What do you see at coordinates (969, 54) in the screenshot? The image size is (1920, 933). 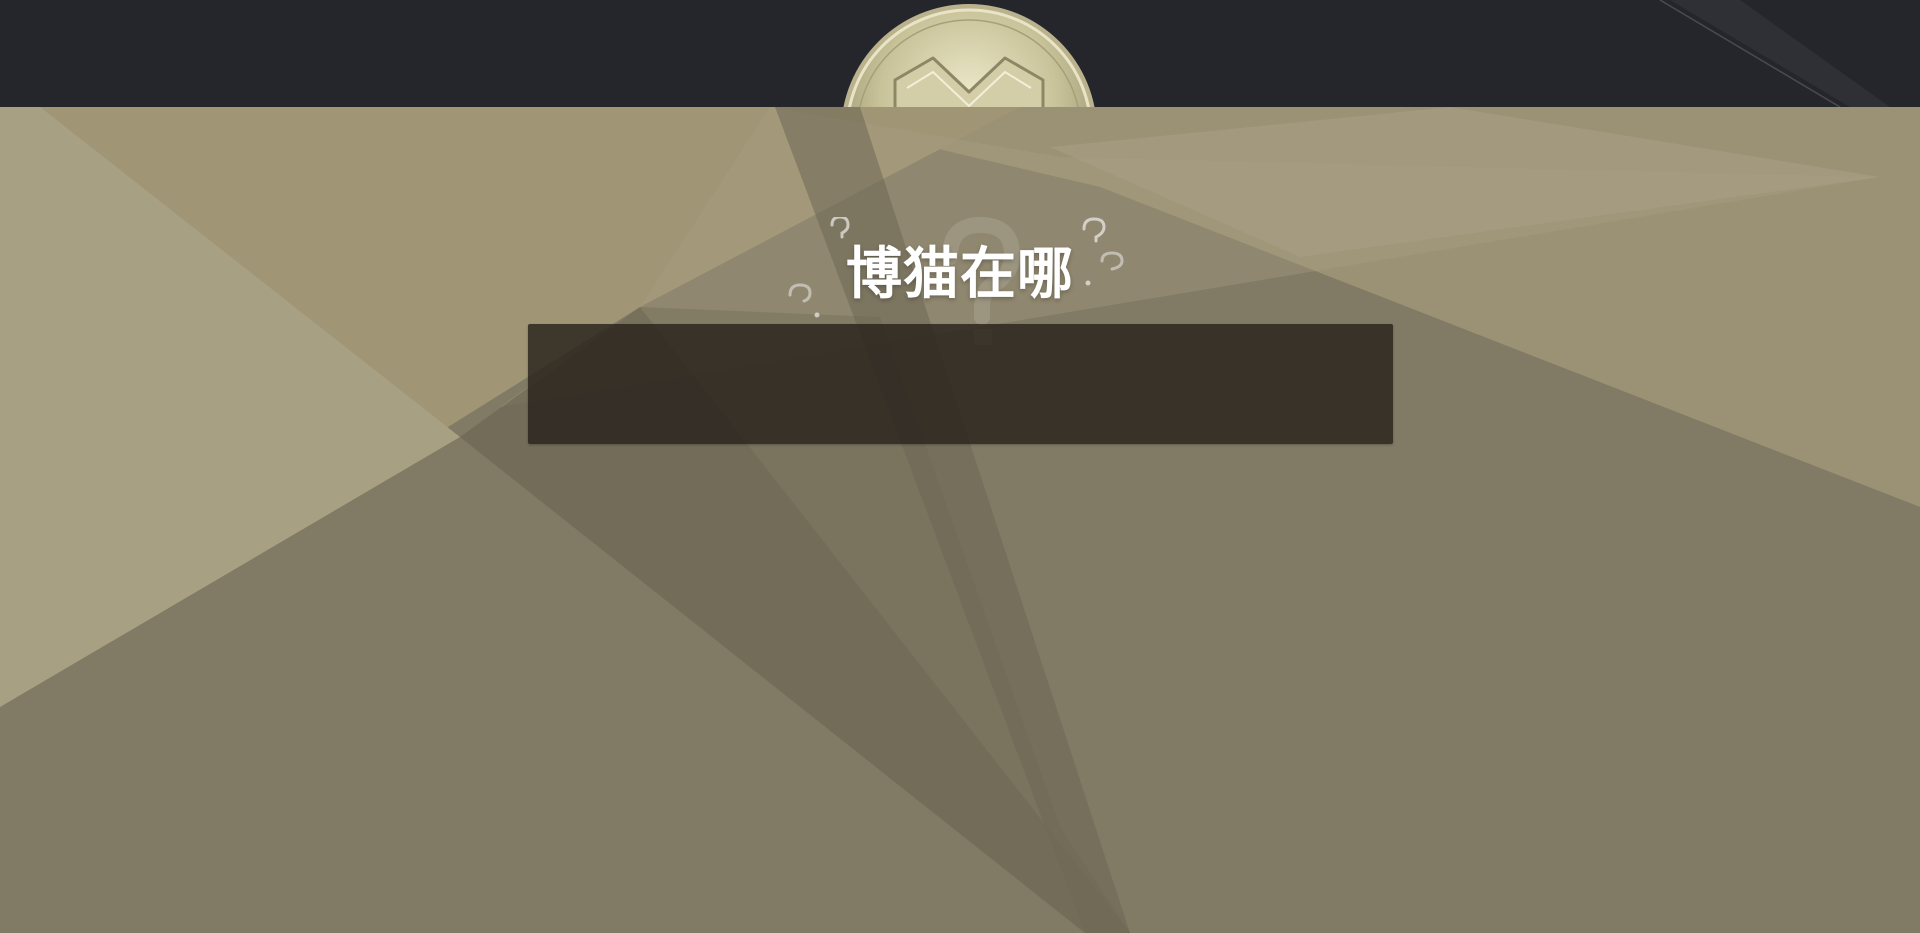 I see `m-coin-logo` at bounding box center [969, 54].